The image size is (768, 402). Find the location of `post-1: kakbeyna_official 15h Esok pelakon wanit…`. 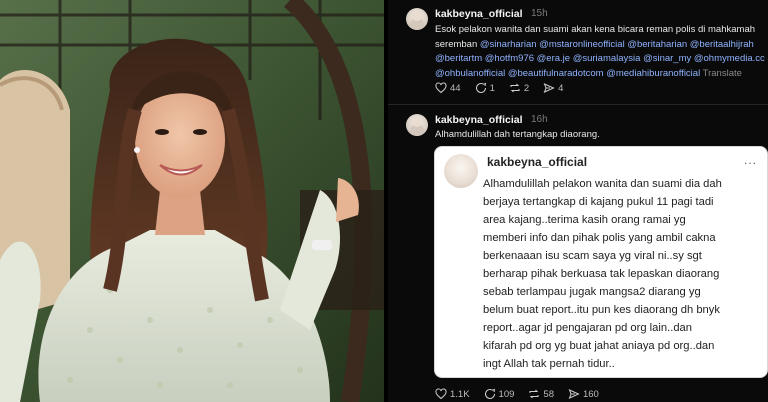

post-1: kakbeyna_official 15h Esok pelakon wanit… is located at coordinates (578, 51).